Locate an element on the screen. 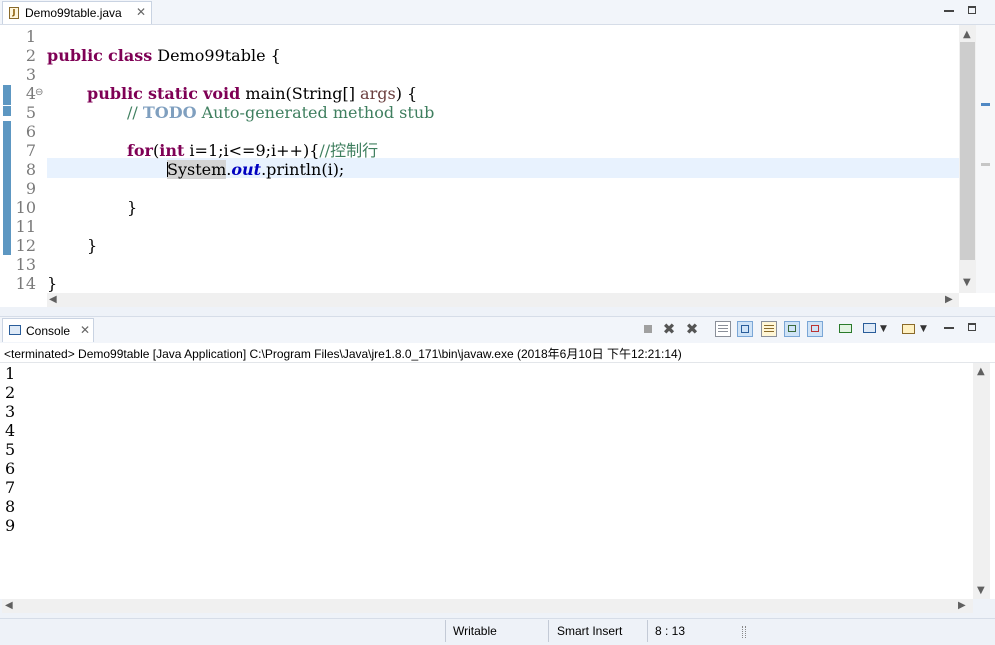 The width and height of the screenshot is (995, 645). console-icon is located at coordinates (15, 330).